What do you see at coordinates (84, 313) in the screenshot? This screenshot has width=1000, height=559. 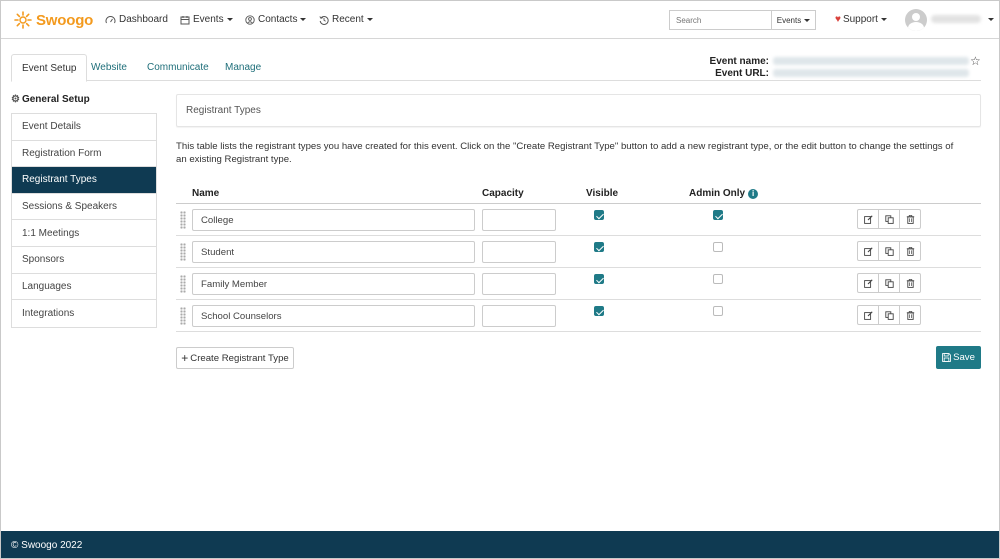 I see `sidebar-item-integrations: Integrations` at bounding box center [84, 313].